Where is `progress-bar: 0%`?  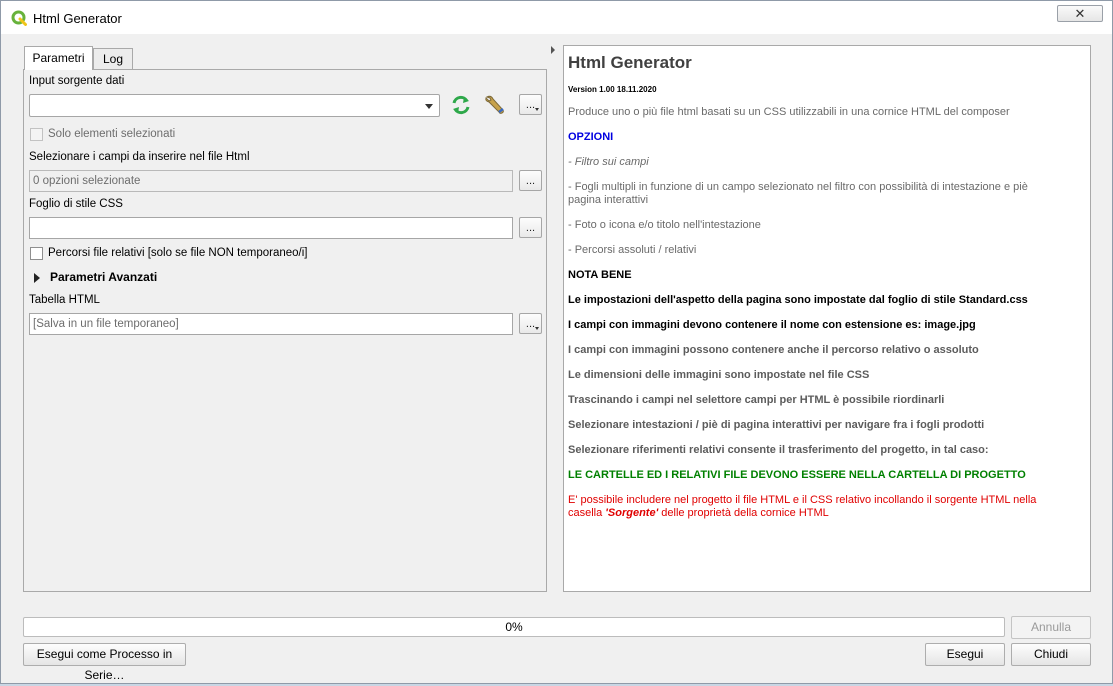
progress-bar: 0% is located at coordinates (514, 627).